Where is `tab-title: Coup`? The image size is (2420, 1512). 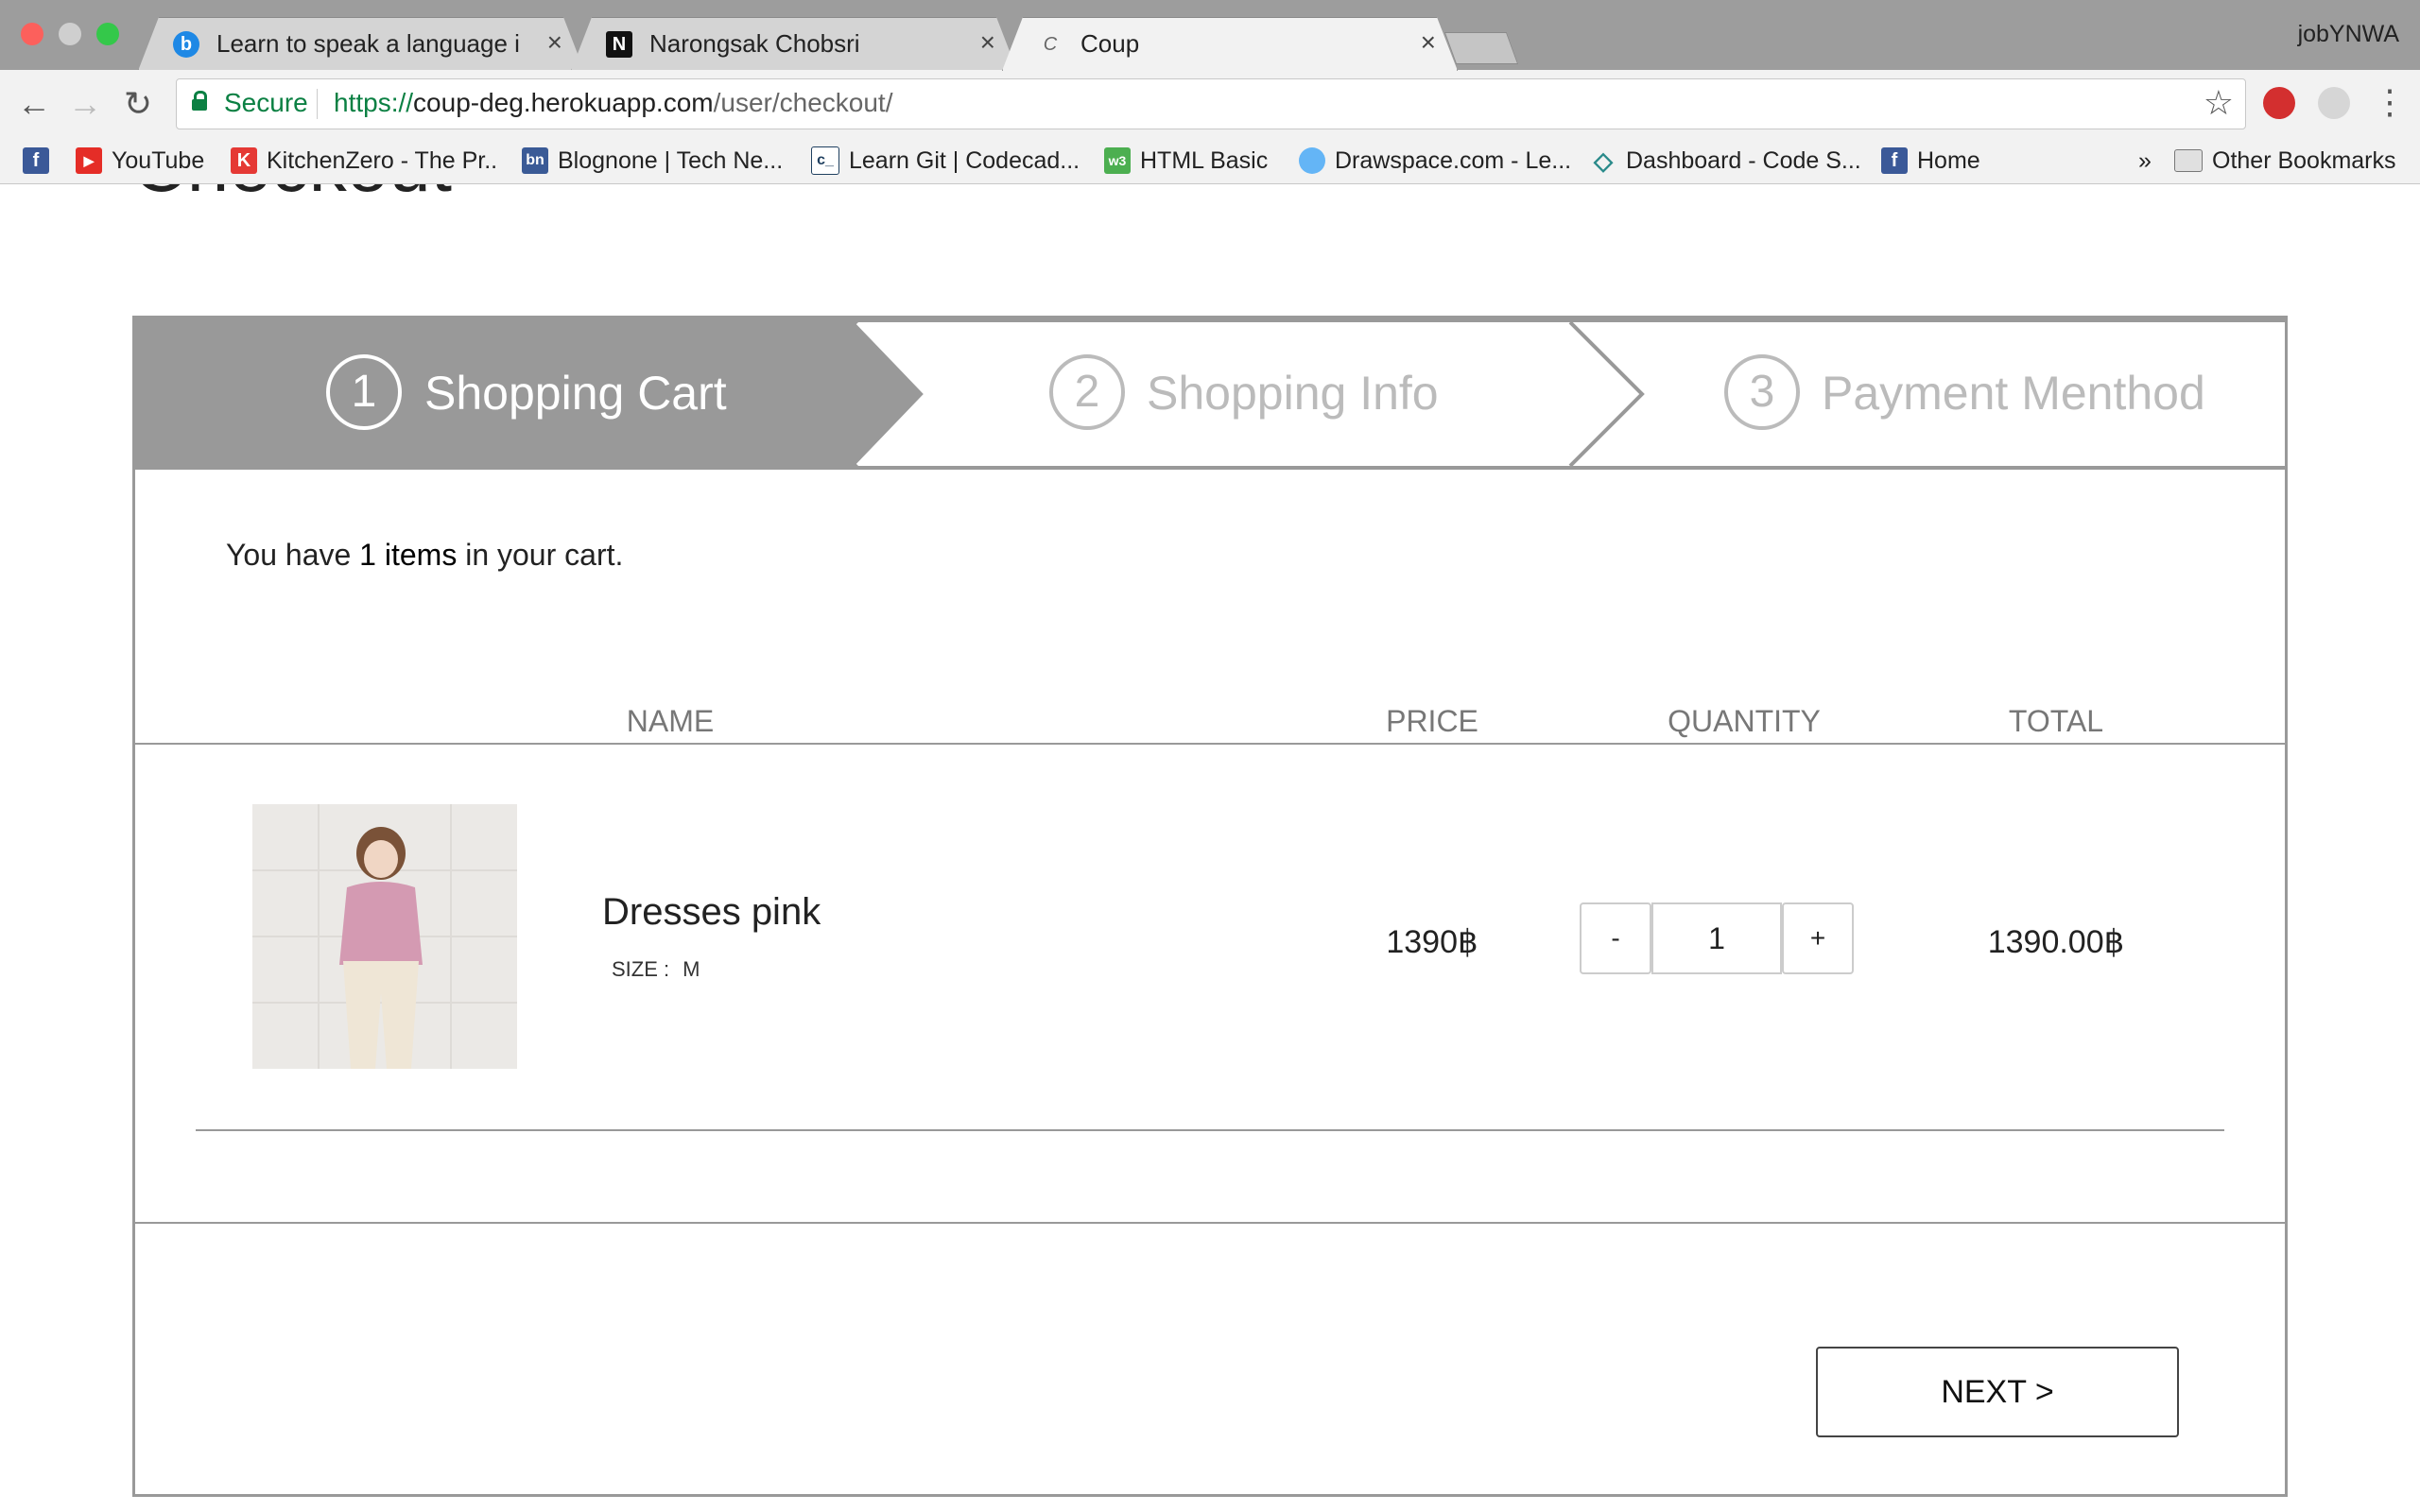 tab-title: Coup is located at coordinates (1110, 43).